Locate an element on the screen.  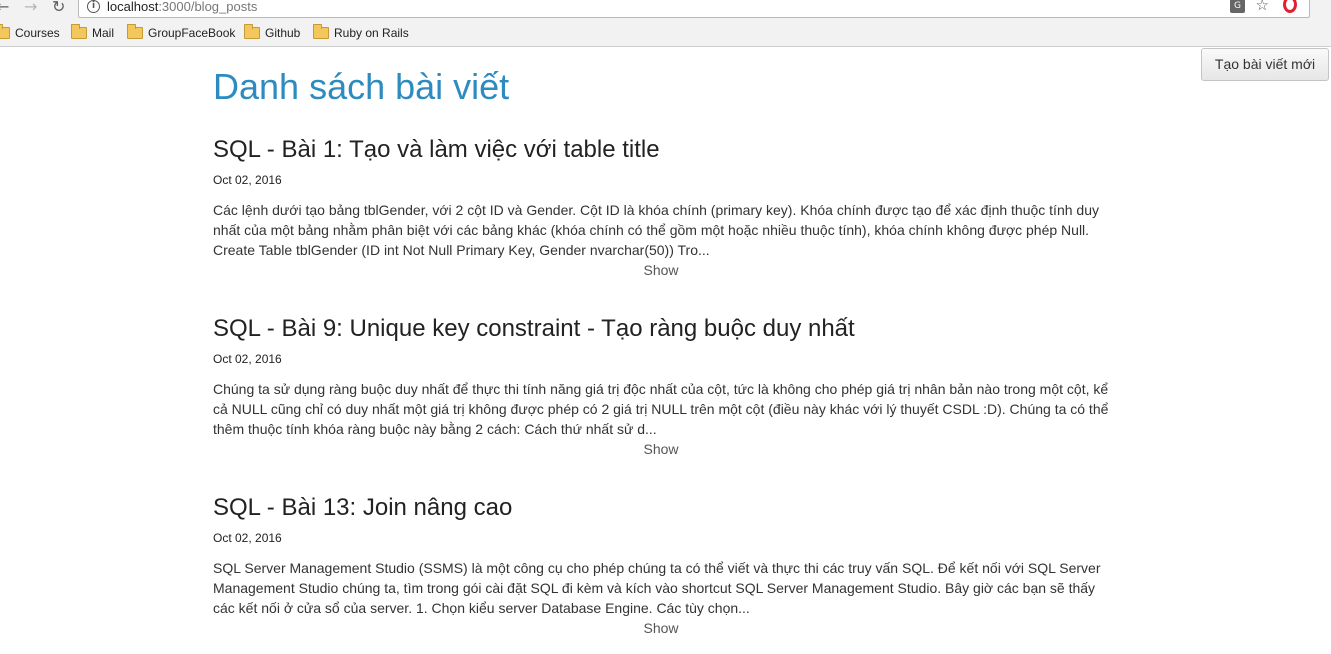
bookmark-label: GroupFaceBook is located at coordinates (192, 33).